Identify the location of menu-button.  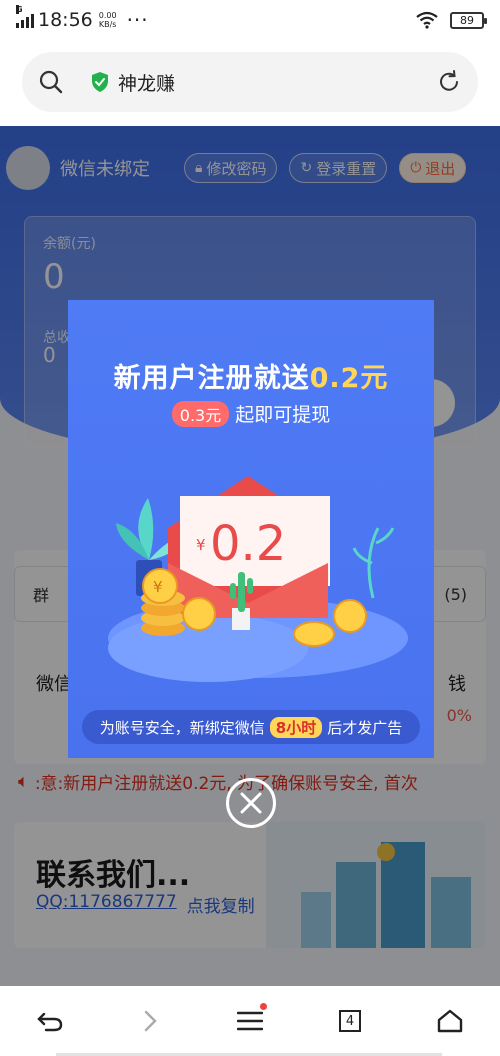
(250, 1021).